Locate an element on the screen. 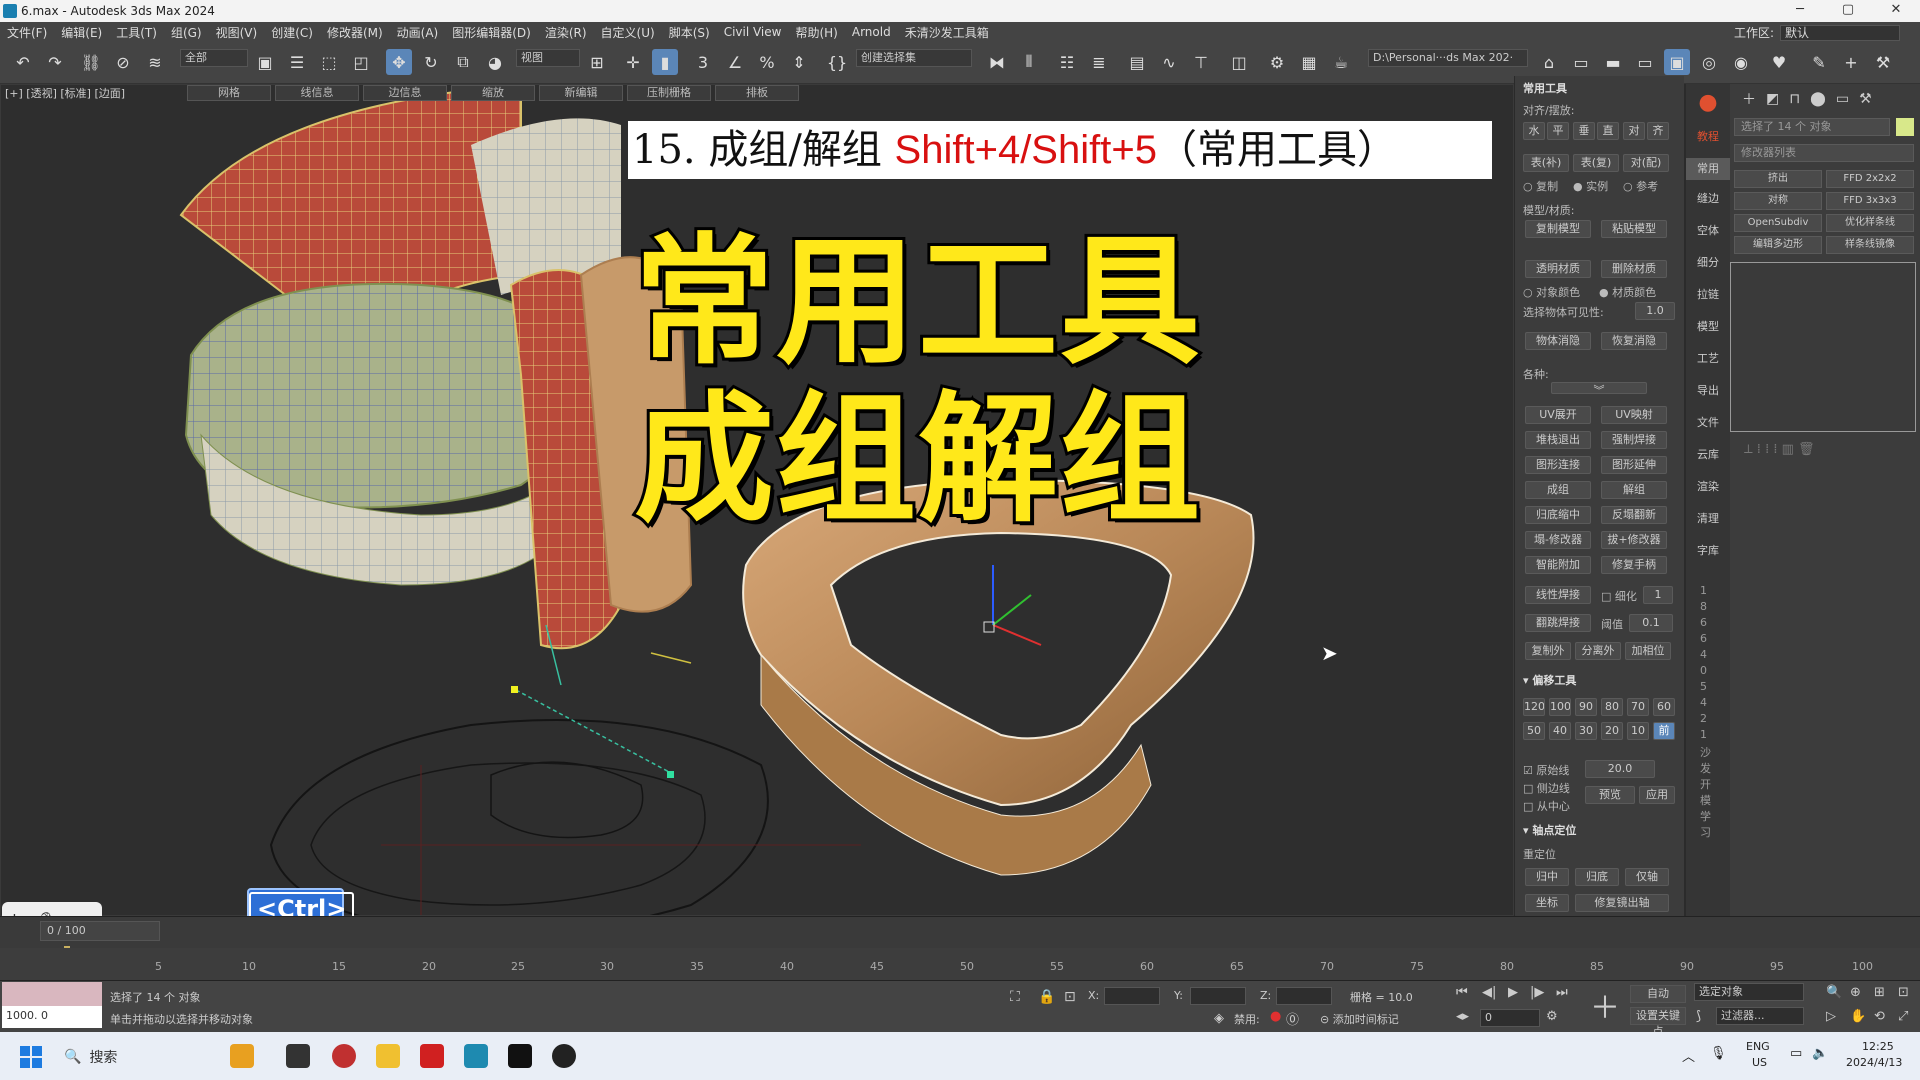 This screenshot has height=1080, width=1920. viewport-label: [+] [透视] [标准] [边面] is located at coordinates (65, 93).